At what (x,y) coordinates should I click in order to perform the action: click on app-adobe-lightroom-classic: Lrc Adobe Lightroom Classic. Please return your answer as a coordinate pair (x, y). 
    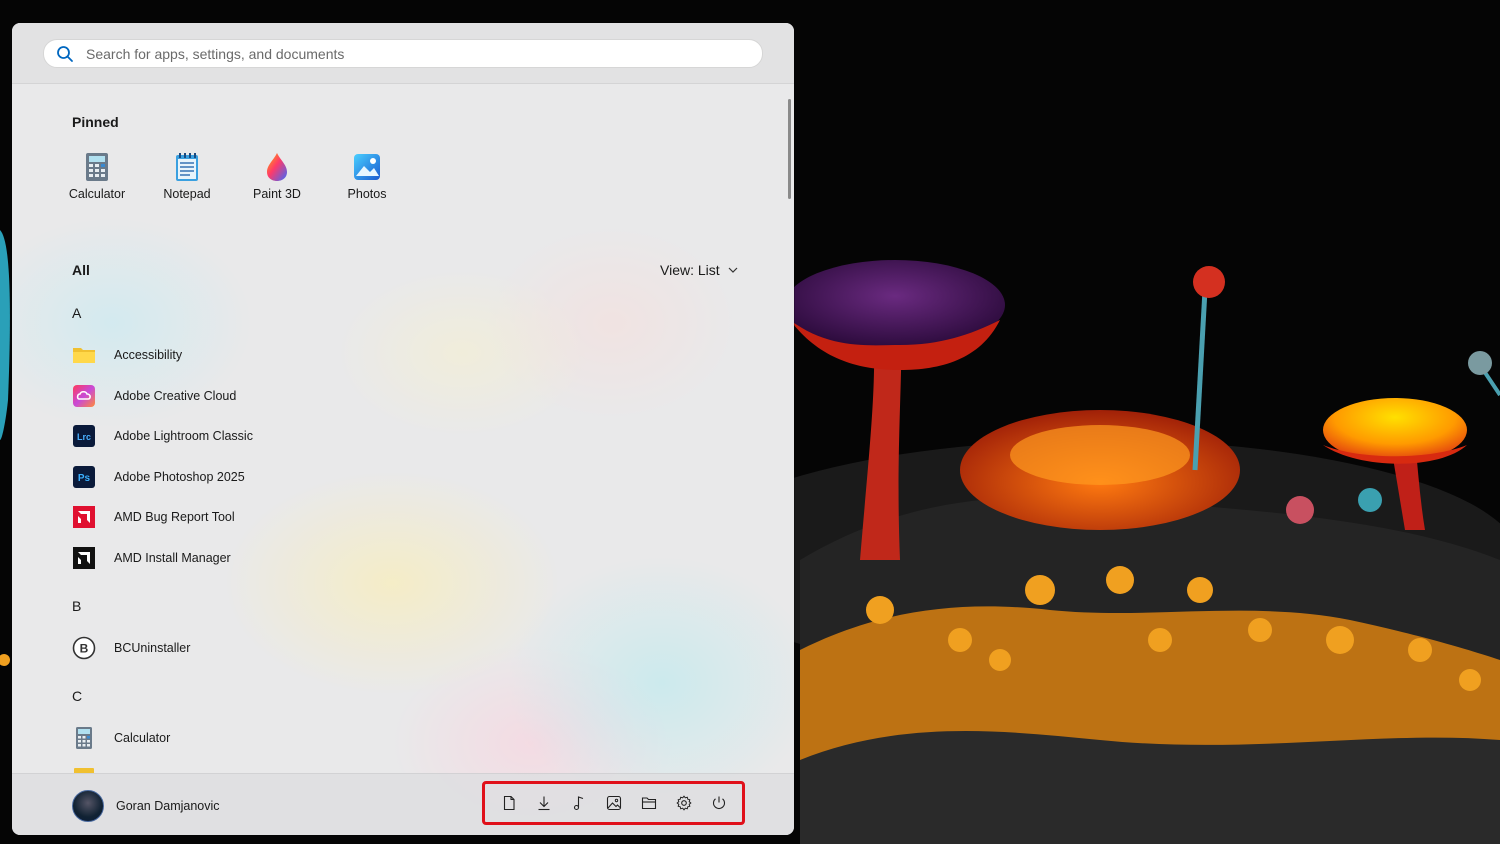
    Looking at the image, I should click on (162, 436).